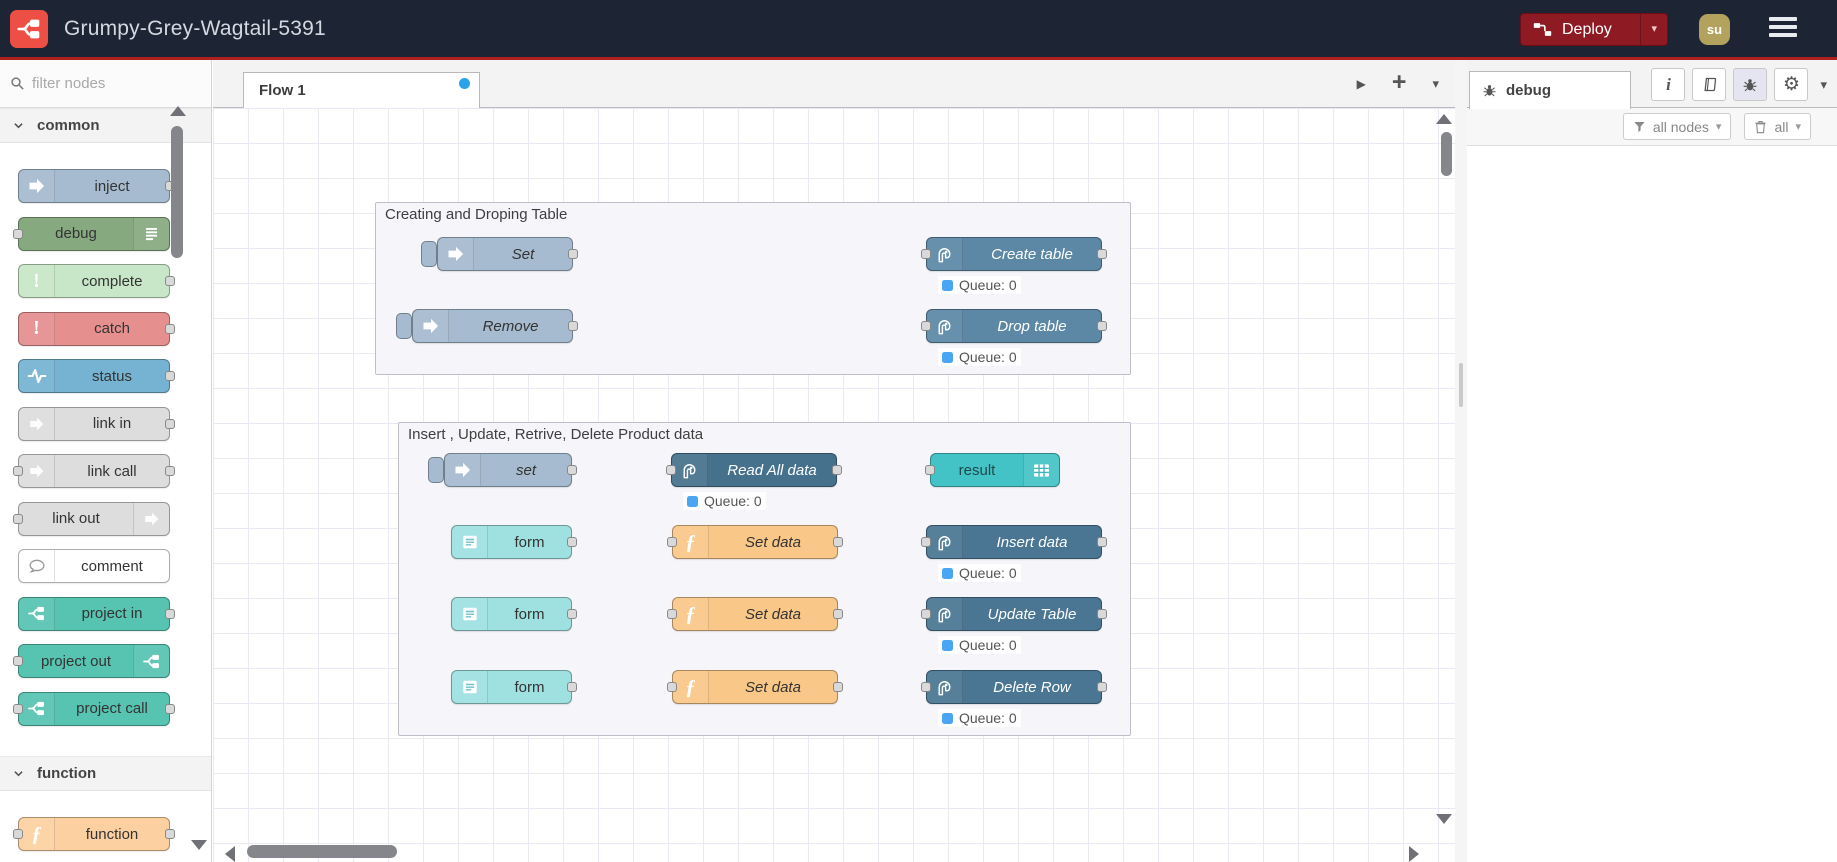  Describe the element at coordinates (1777, 126) in the screenshot. I see `debug-clear-button: all ▾` at that location.